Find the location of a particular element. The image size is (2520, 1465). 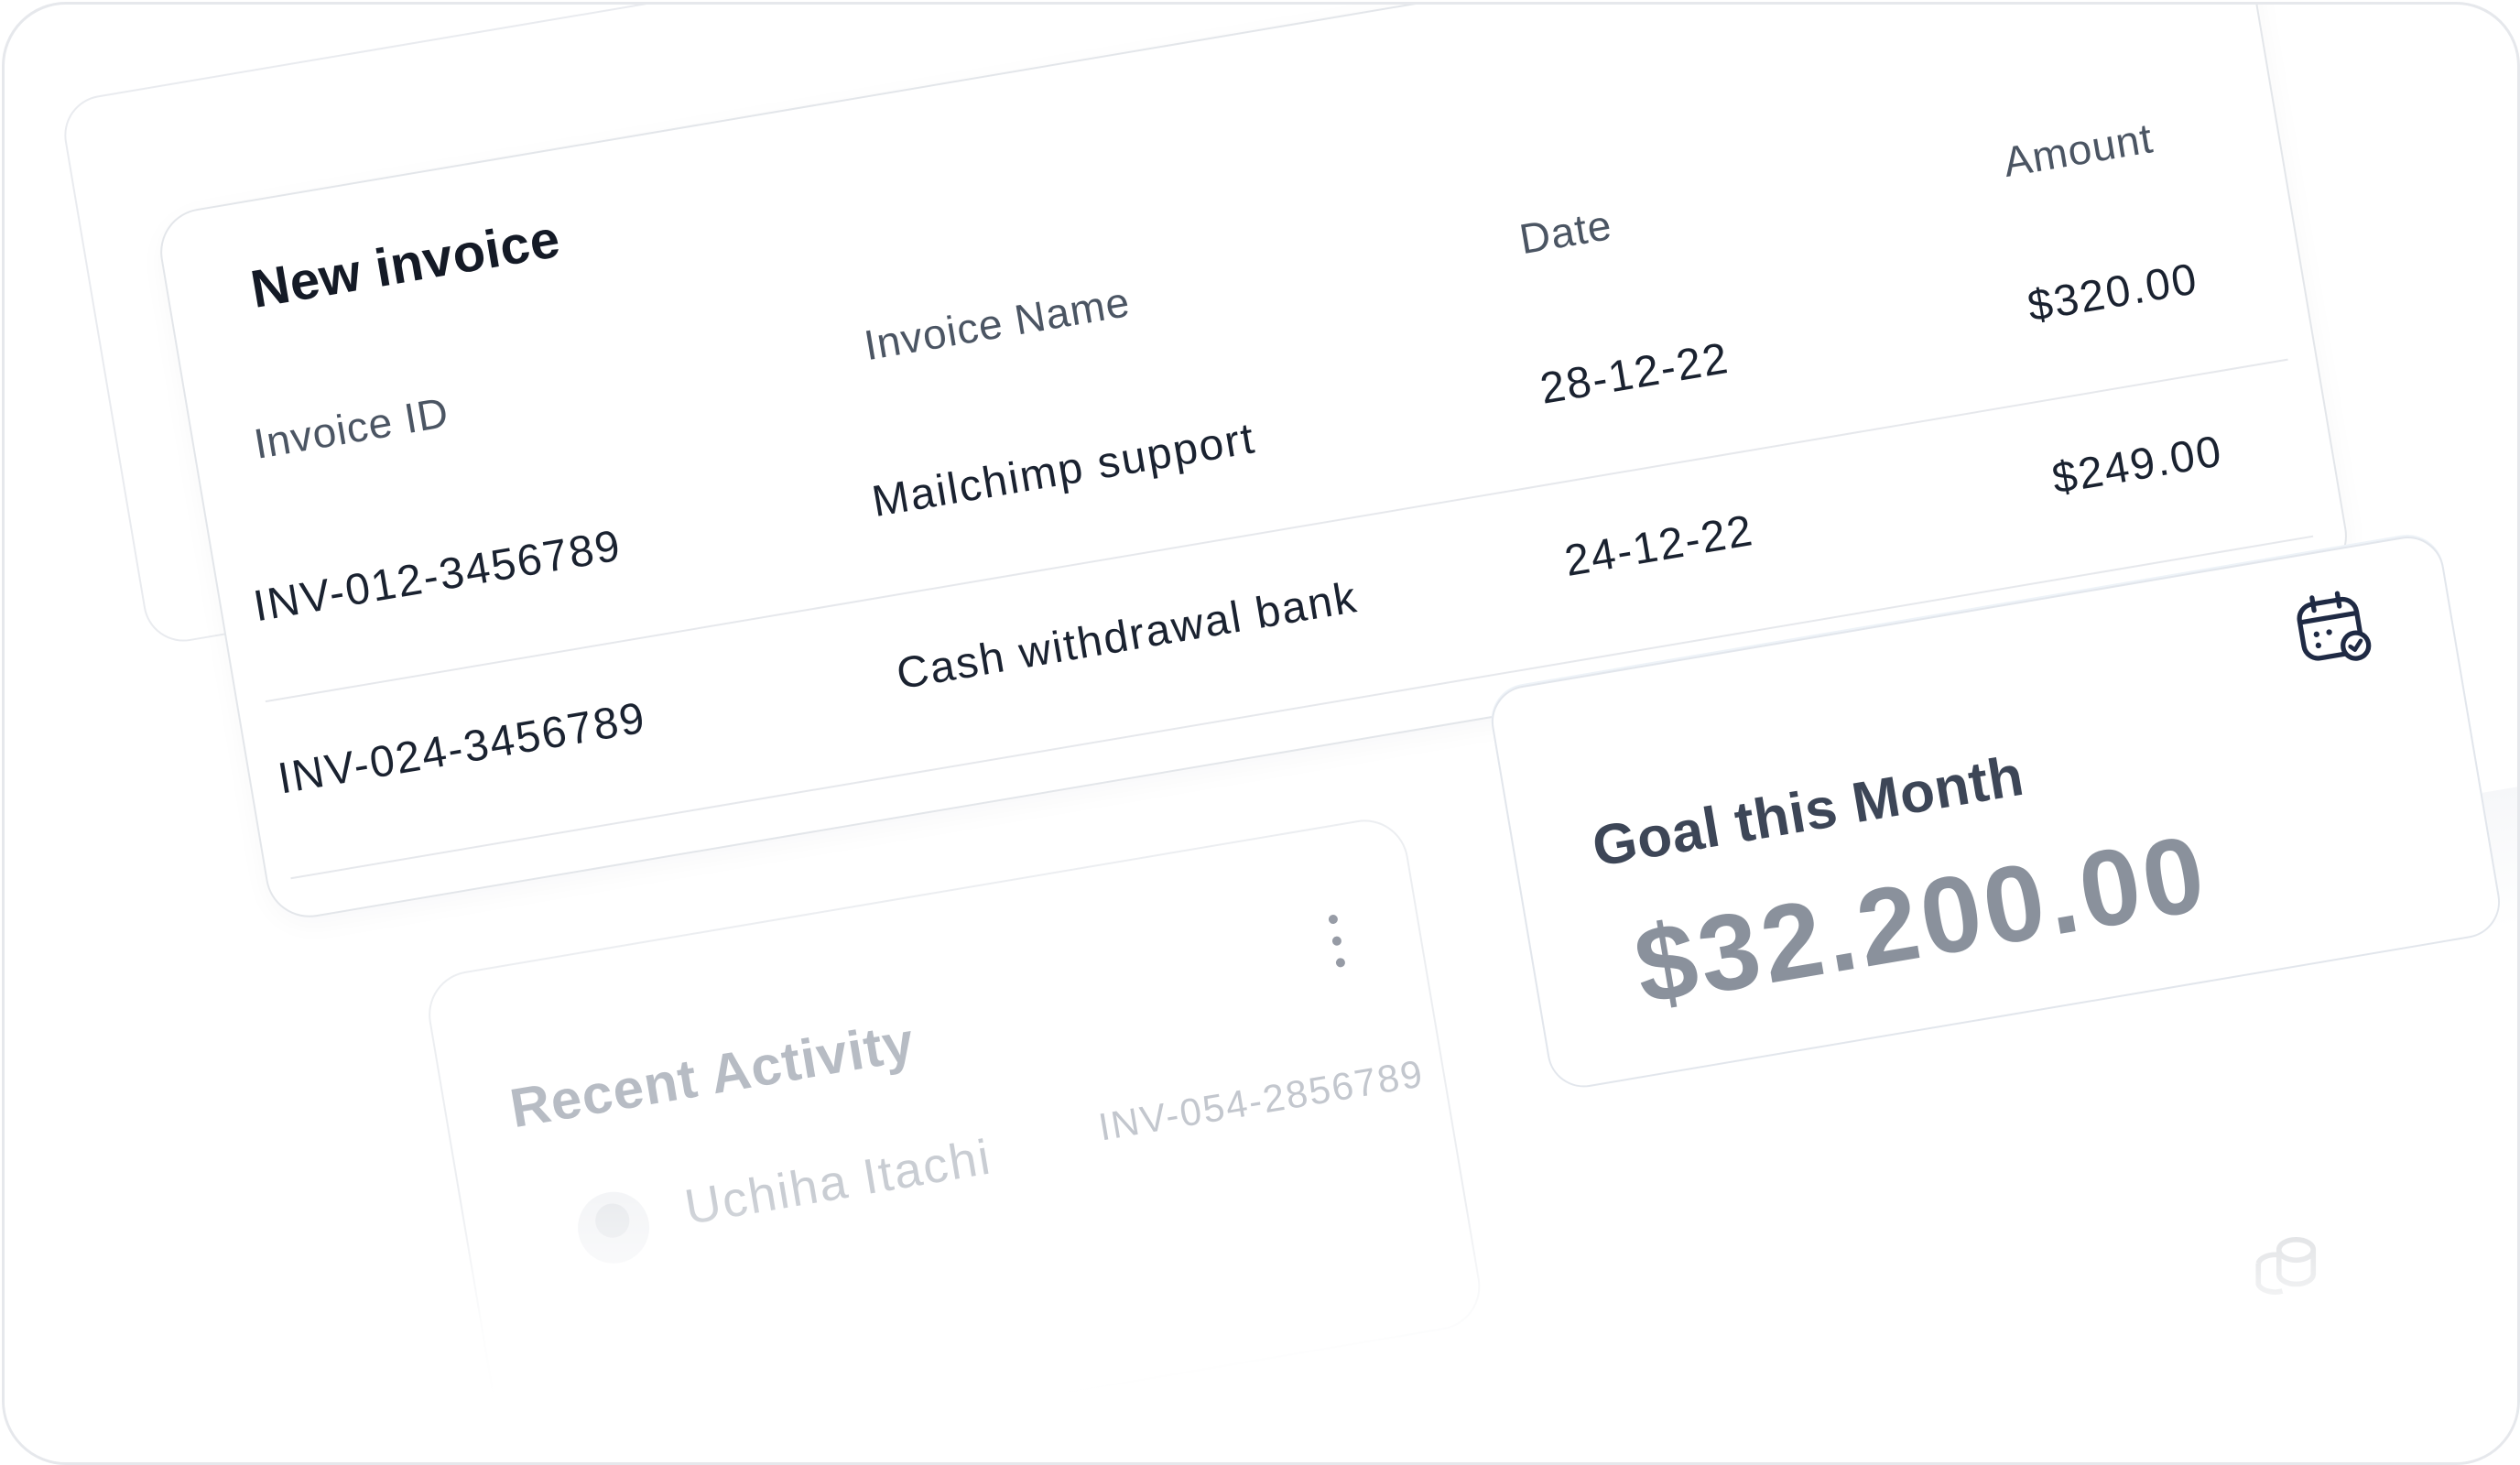

column-header-amount: Amount is located at coordinates (2077, 150).